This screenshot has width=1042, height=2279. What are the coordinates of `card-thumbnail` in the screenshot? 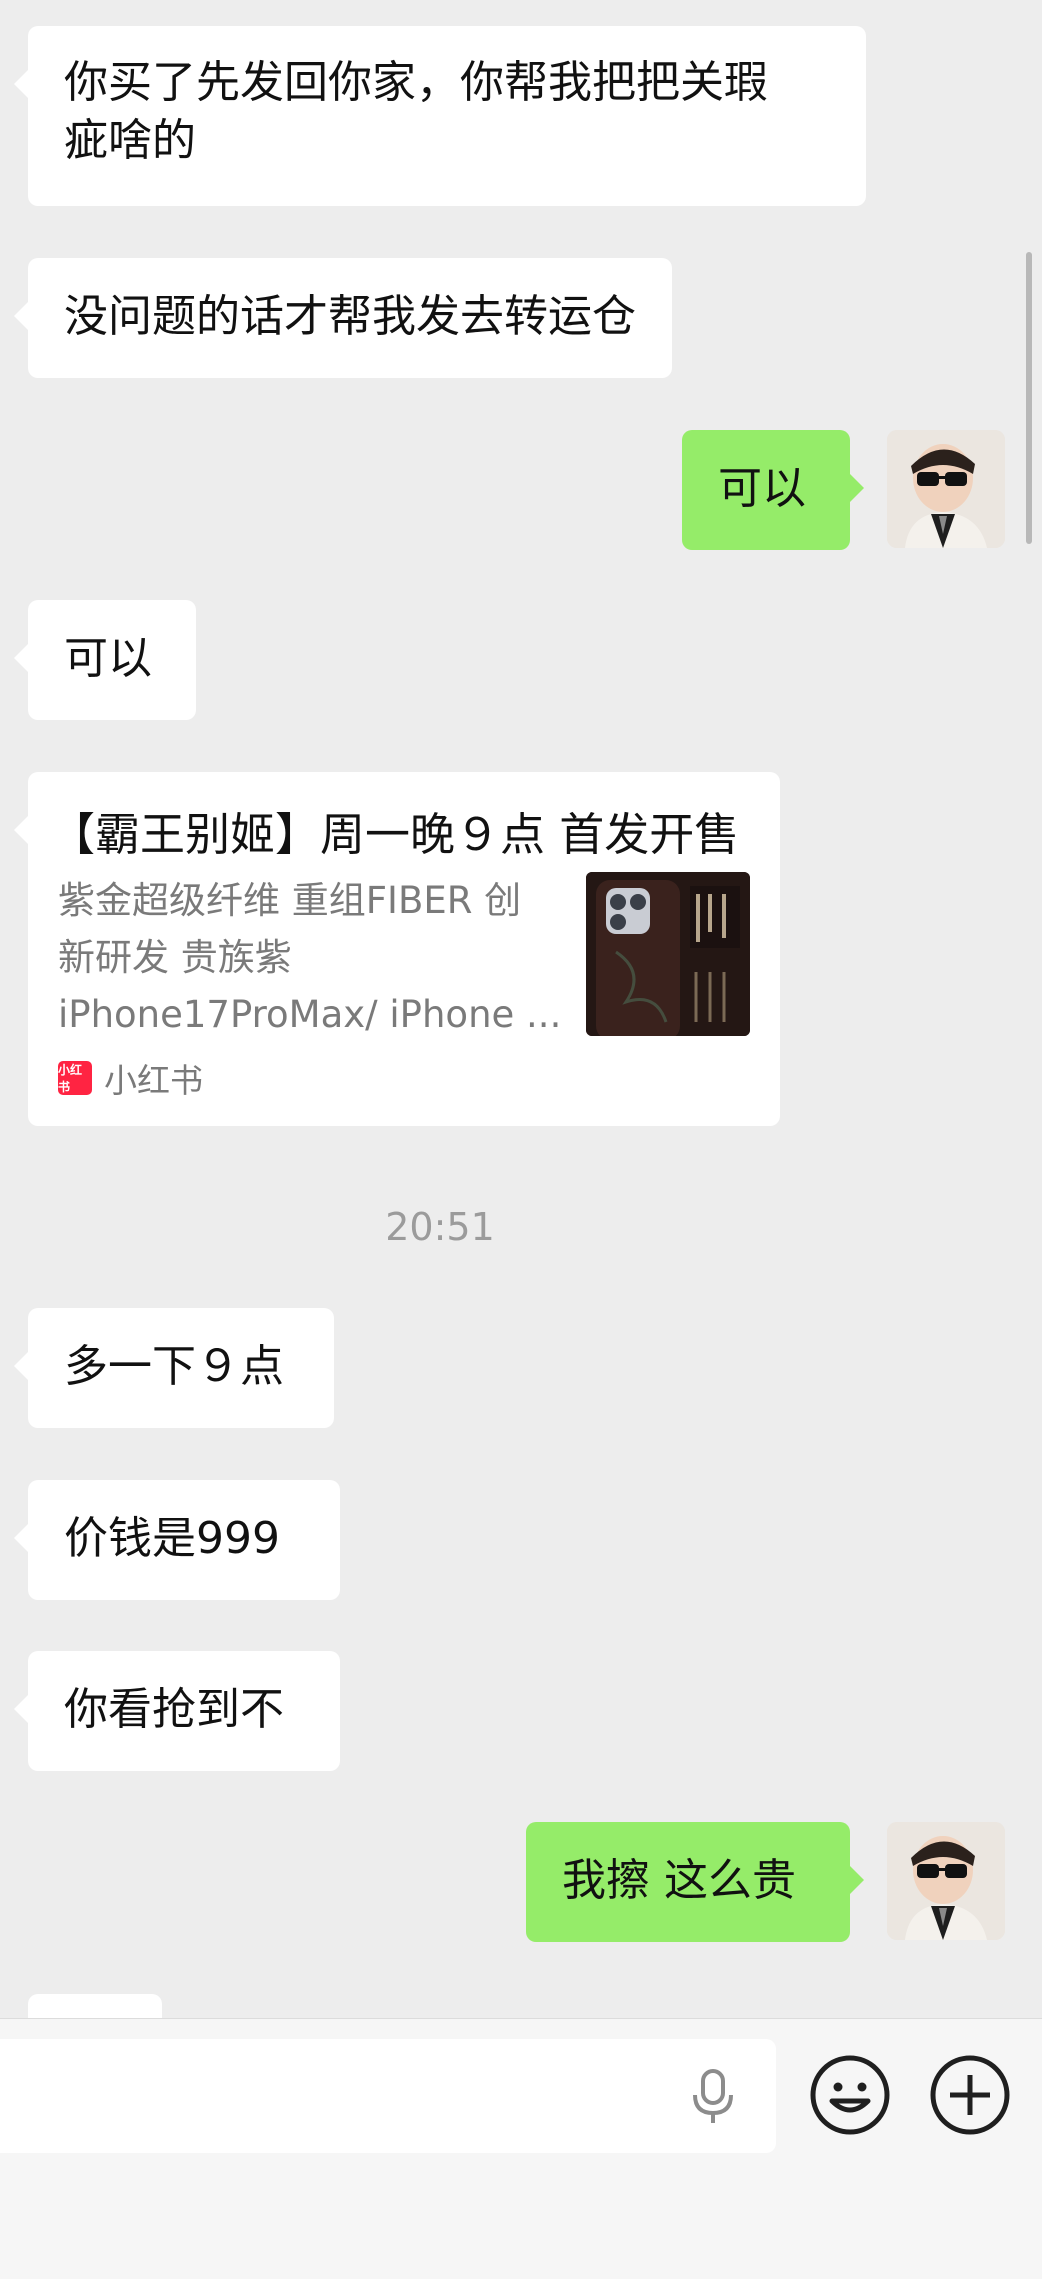 It's located at (668, 954).